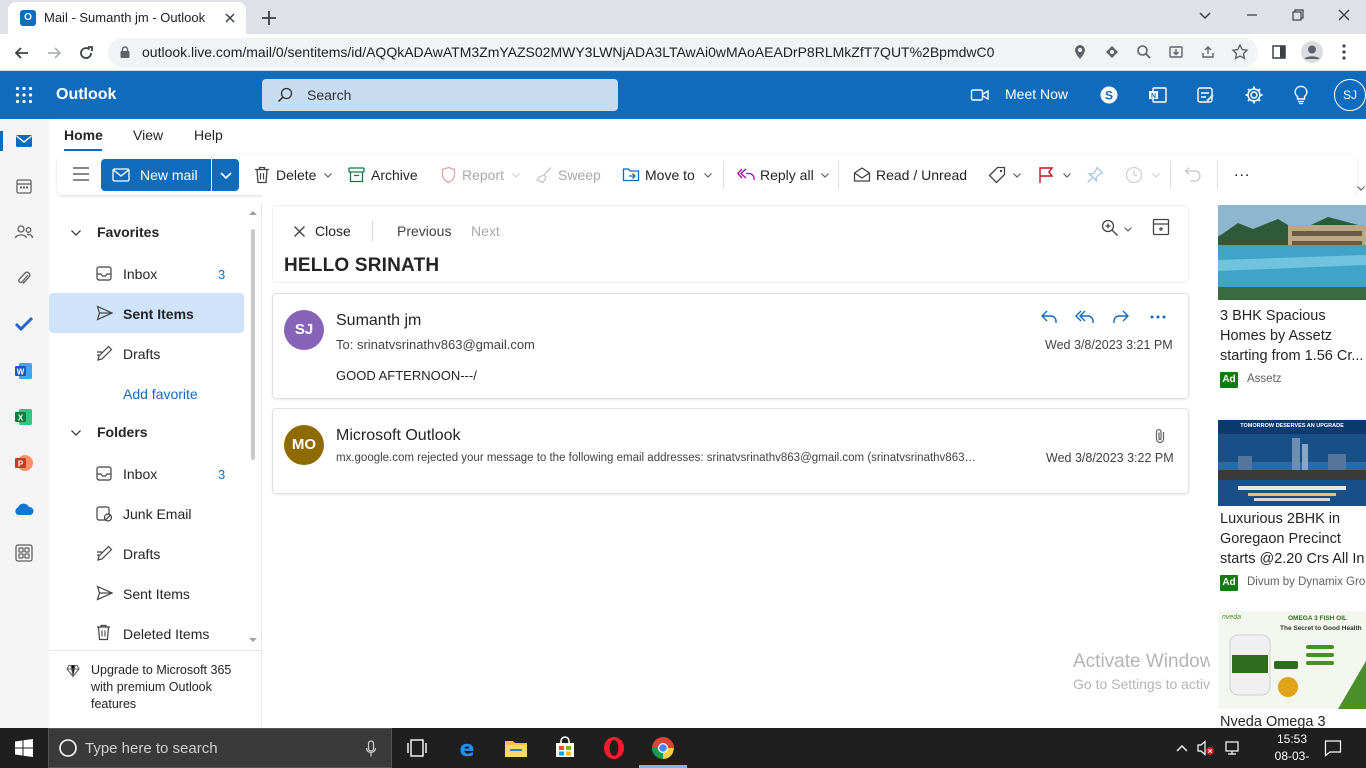 The width and height of the screenshot is (1366, 768). What do you see at coordinates (125, 52) in the screenshot?
I see `lock-icon` at bounding box center [125, 52].